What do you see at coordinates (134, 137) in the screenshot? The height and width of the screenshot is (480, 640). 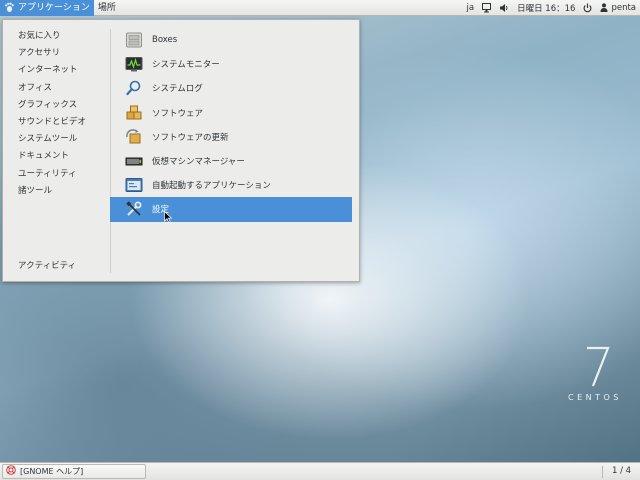 I see `software-update-icon` at bounding box center [134, 137].